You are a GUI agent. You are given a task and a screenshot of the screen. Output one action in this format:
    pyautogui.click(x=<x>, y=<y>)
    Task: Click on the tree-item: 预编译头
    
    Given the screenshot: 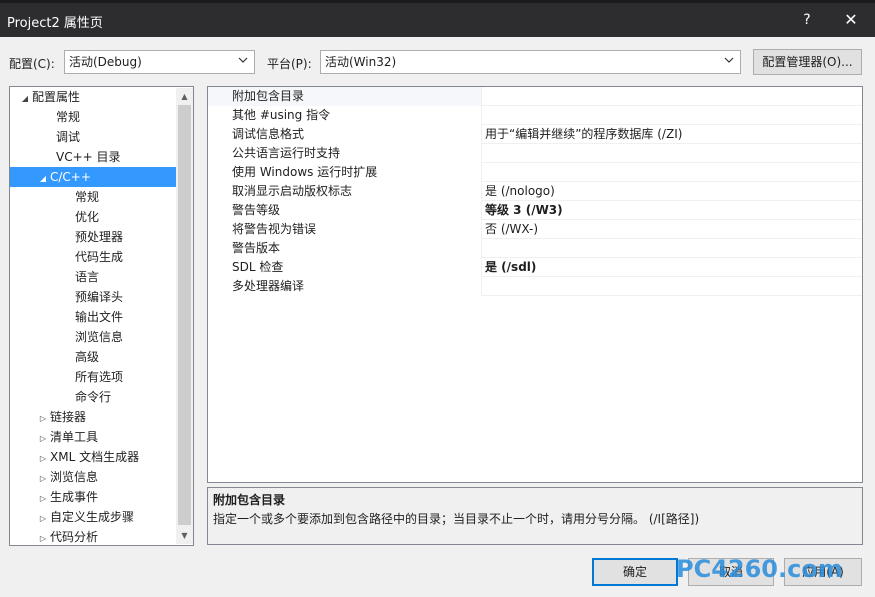 What is the action you would take?
    pyautogui.click(x=93, y=297)
    